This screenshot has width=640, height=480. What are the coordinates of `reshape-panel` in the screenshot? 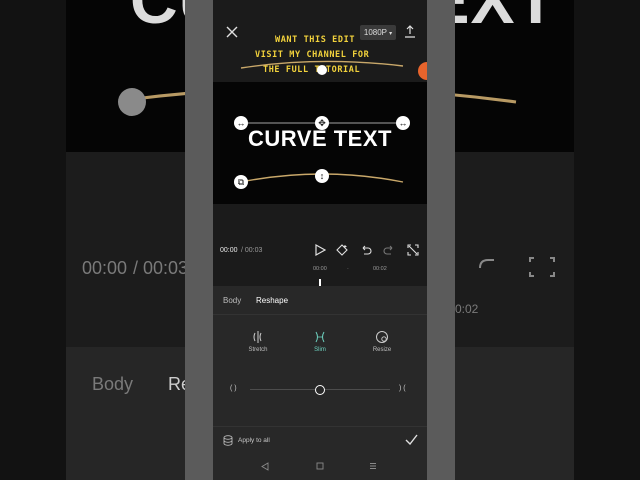 It's located at (320, 383).